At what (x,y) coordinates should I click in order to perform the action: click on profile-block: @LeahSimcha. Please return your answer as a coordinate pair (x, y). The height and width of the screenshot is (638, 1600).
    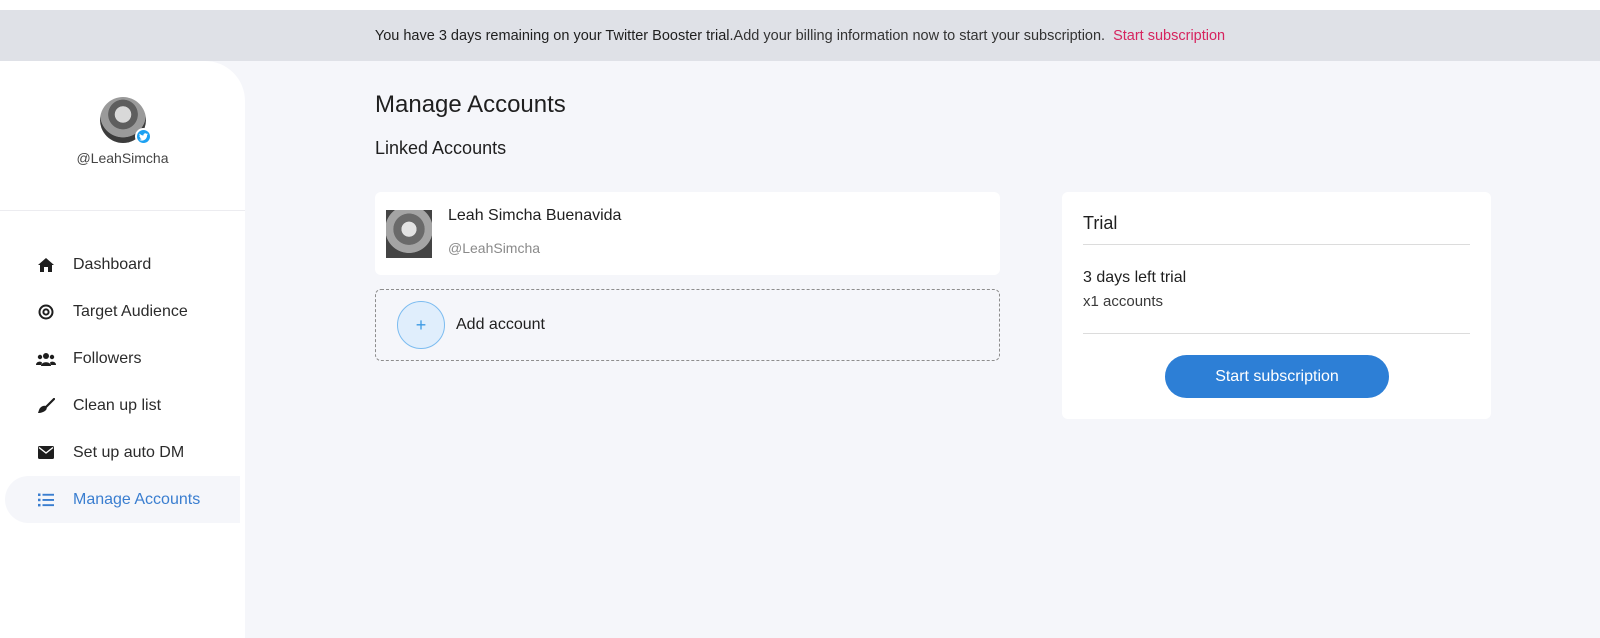
    Looking at the image, I should click on (122, 136).